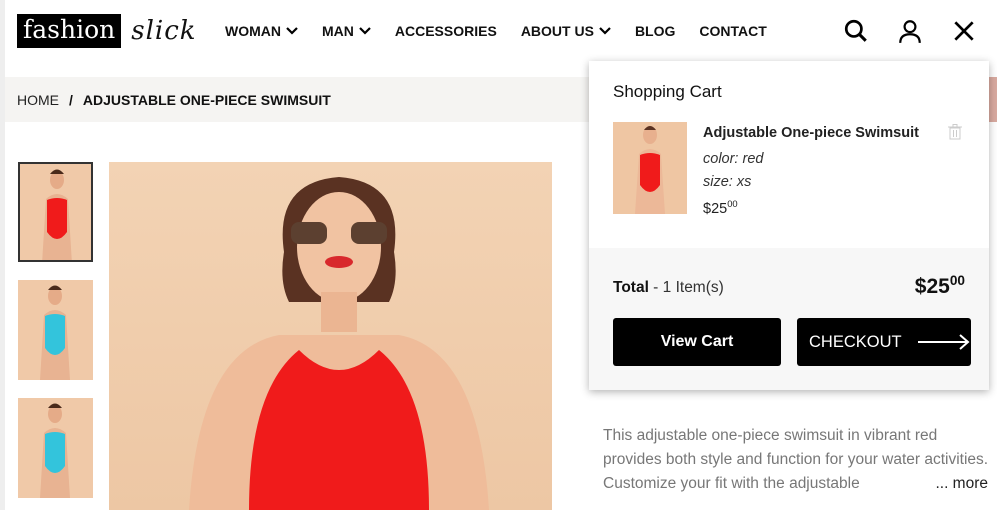  I want to click on nav-item-accessories: ACCESSORIES, so click(446, 31).